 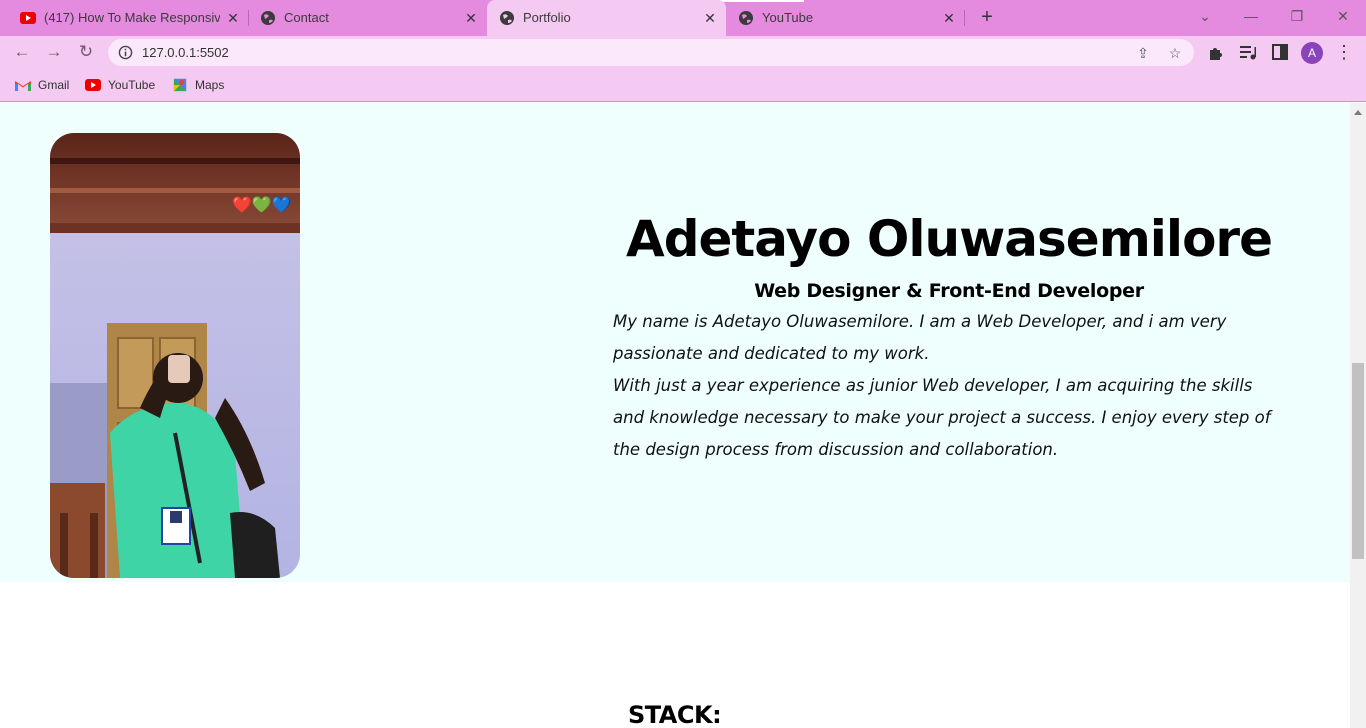 What do you see at coordinates (949, 291) in the screenshot?
I see `hero-role: Web Designer & Front-End Developer` at bounding box center [949, 291].